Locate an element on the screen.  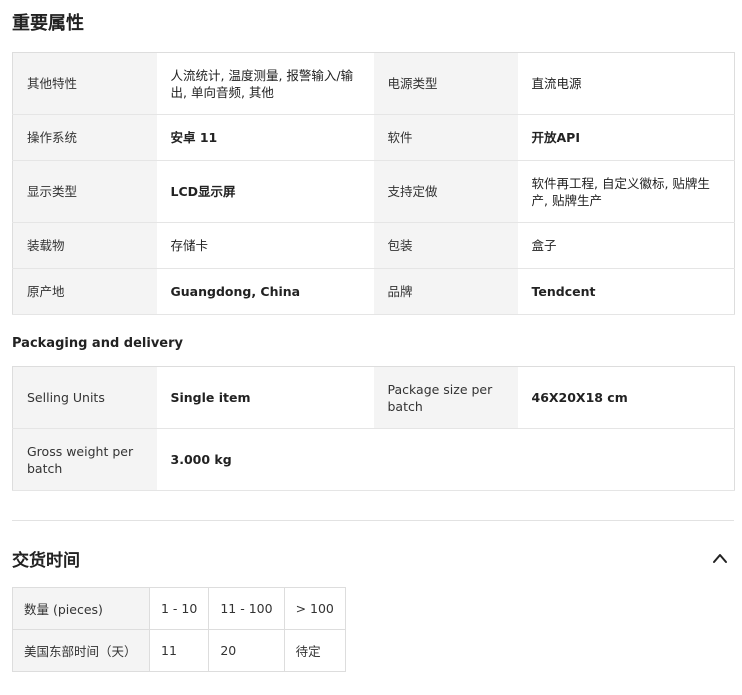
table-row: 美国东部时间（天） 11 20 待定 is located at coordinates (179, 650).